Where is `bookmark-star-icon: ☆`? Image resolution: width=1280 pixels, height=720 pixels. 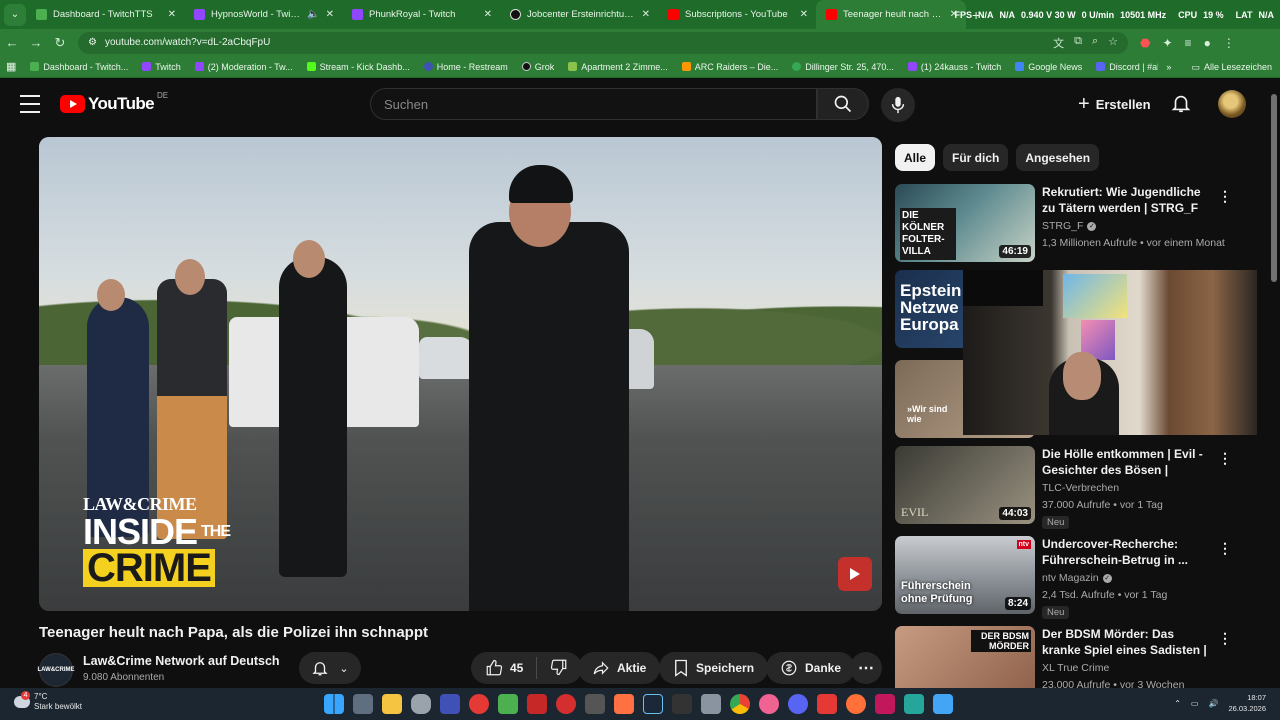 bookmark-star-icon: ☆ is located at coordinates (1113, 43).